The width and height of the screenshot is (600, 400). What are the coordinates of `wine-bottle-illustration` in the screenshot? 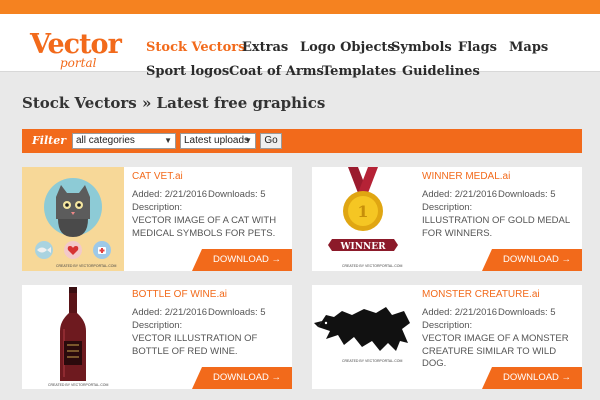 It's located at (73, 334).